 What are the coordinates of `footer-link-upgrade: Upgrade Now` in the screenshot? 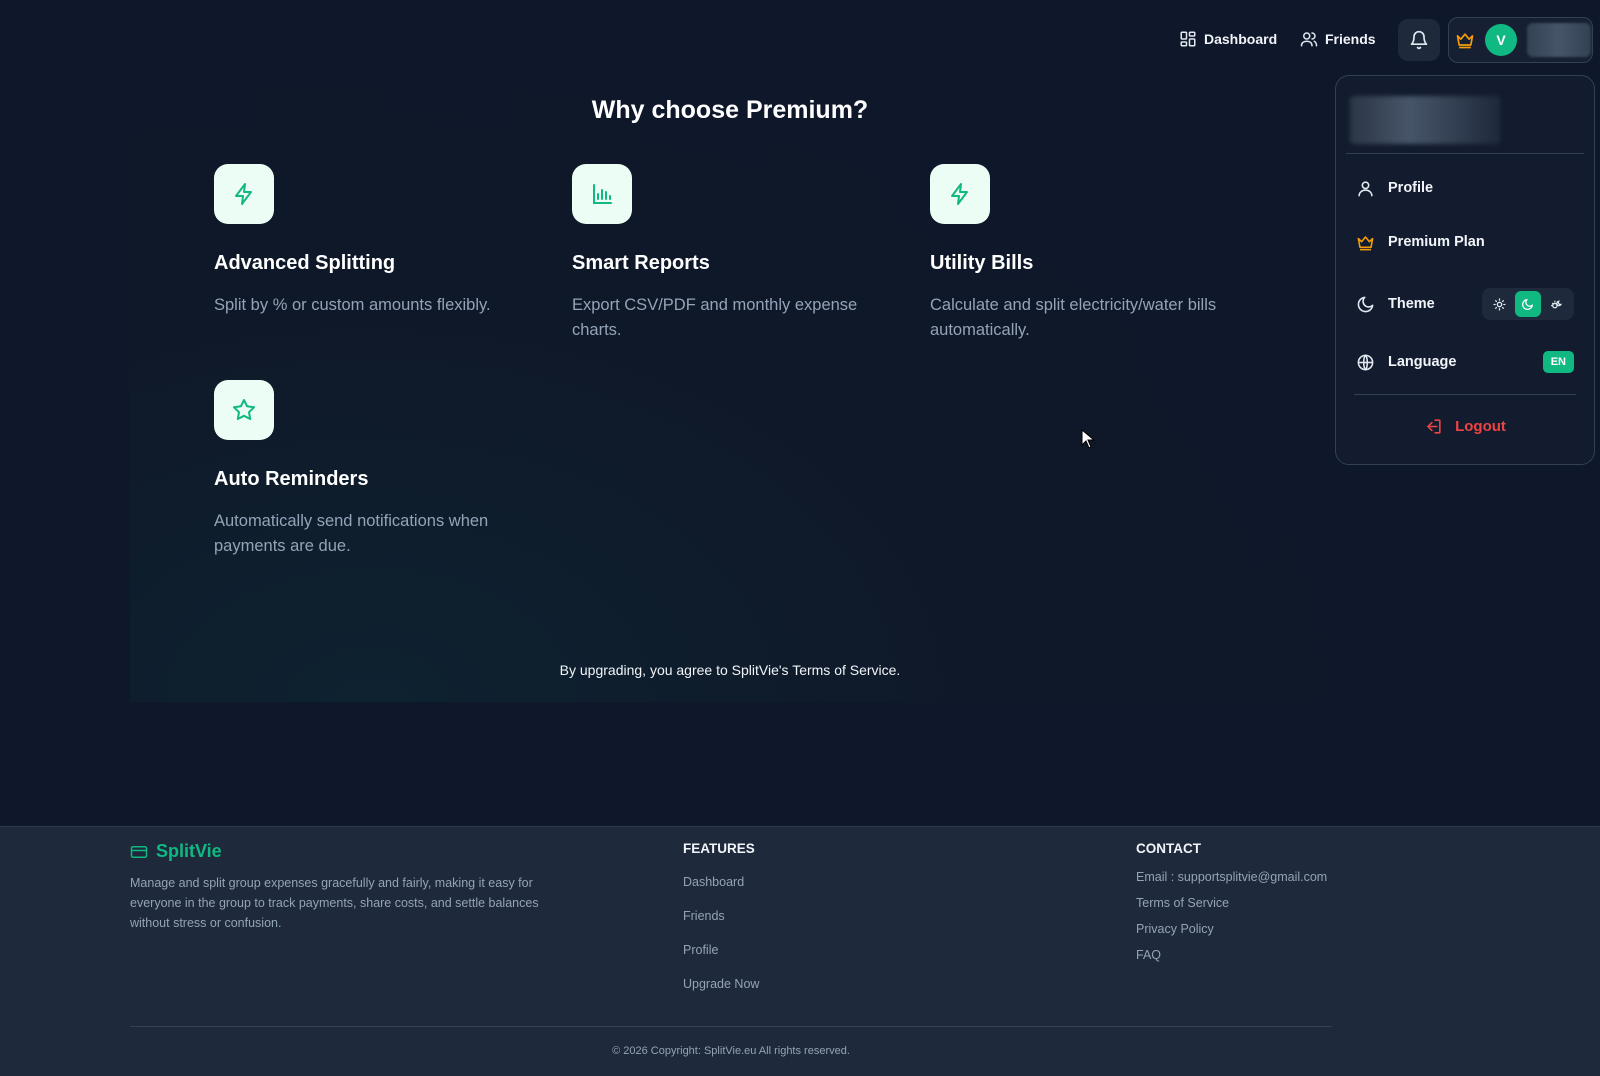 It's located at (721, 984).